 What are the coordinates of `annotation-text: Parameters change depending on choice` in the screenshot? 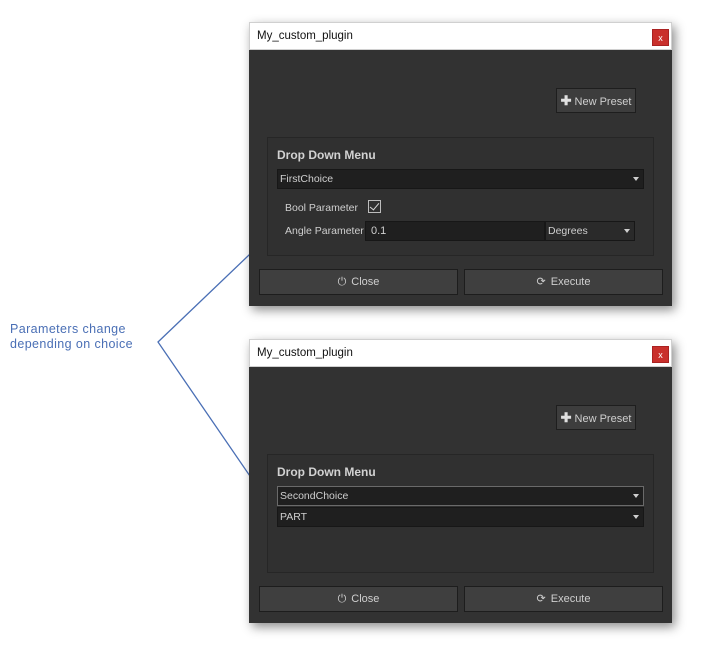 It's located at (85, 337).